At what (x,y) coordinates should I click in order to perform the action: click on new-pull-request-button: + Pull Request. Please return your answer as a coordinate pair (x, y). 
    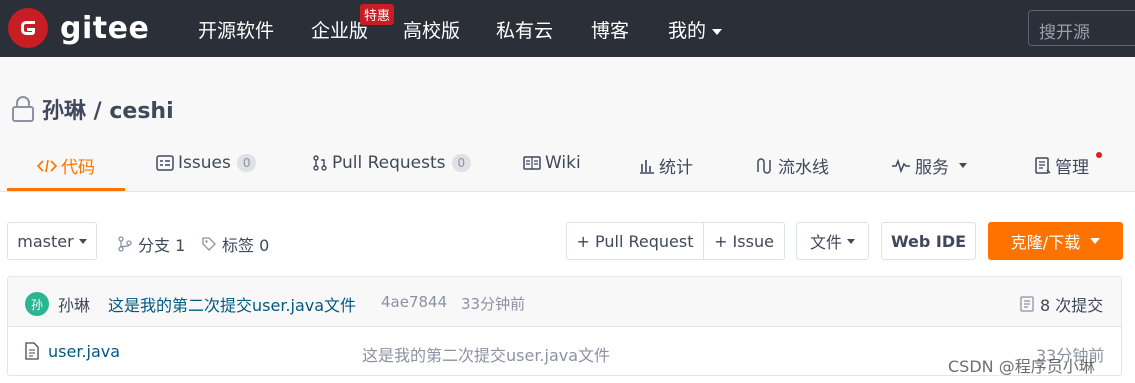
    Looking at the image, I should click on (635, 241).